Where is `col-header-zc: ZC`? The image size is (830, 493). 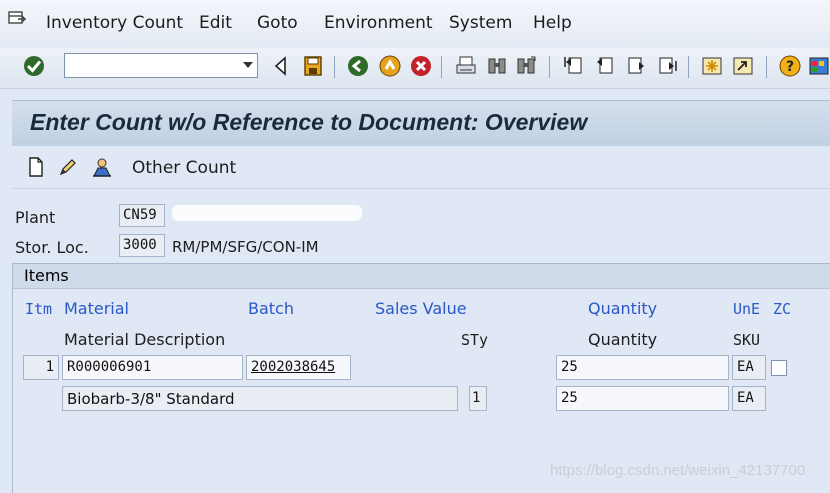
col-header-zc: ZC is located at coordinates (782, 309).